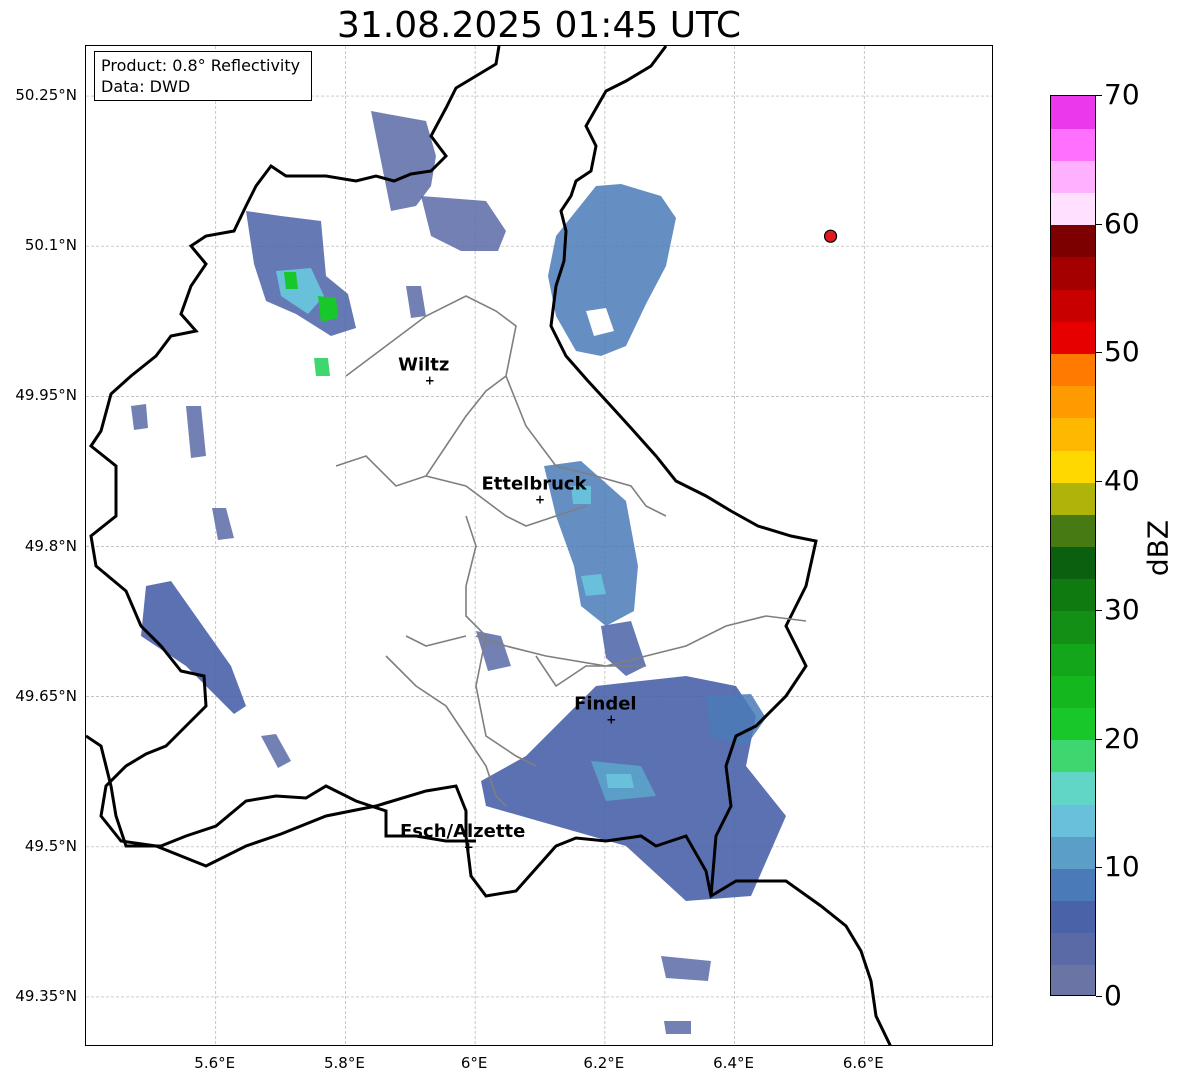  What do you see at coordinates (1122, 867) in the screenshot?
I see `colorbar-tick-label: 10` at bounding box center [1122, 867].